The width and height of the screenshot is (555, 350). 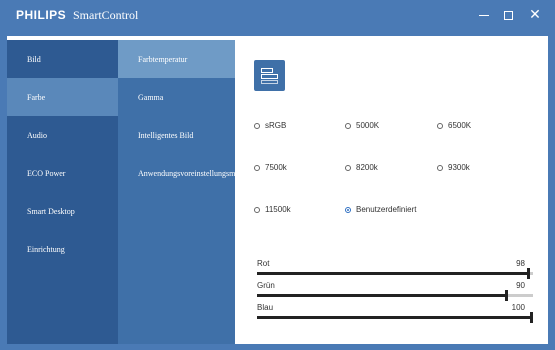 I want to click on nav-item-audio: Audio, so click(x=62, y=135).